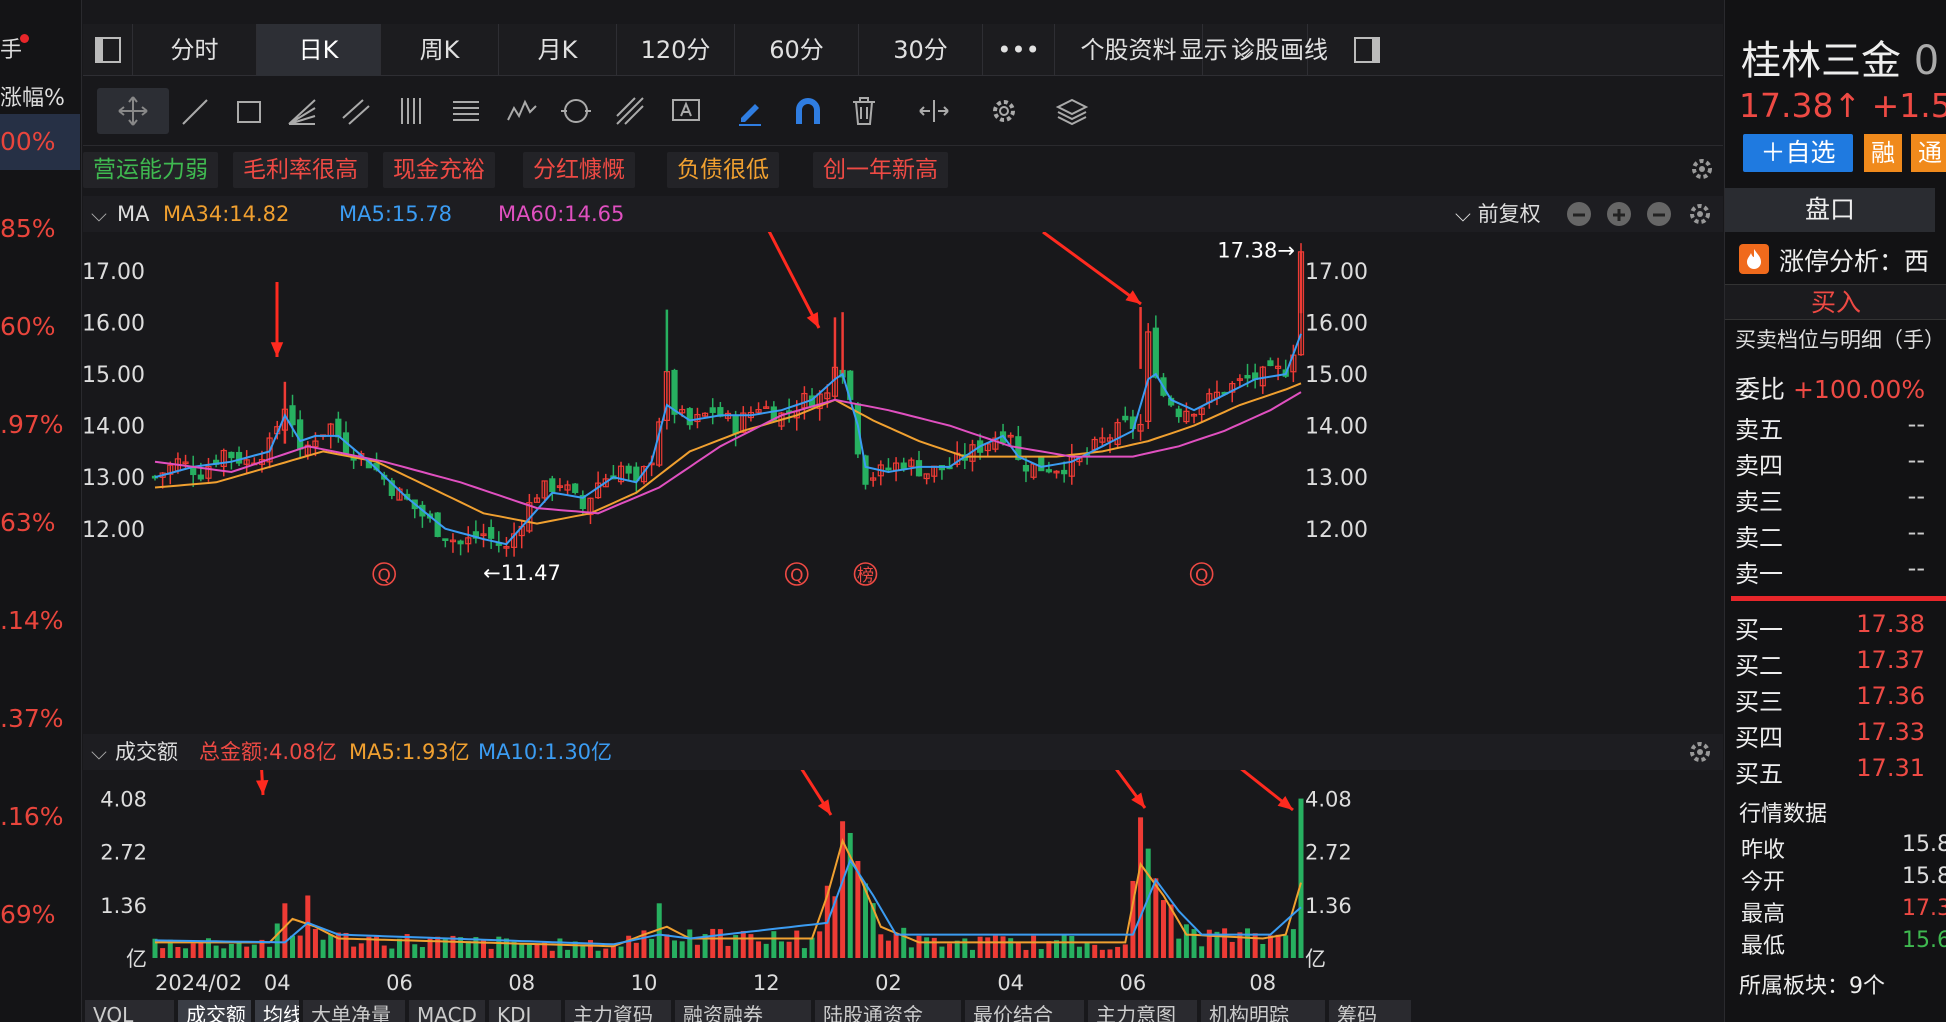 Image resolution: width=1946 pixels, height=1022 pixels. I want to click on remove-indicator-button, so click(1659, 214).